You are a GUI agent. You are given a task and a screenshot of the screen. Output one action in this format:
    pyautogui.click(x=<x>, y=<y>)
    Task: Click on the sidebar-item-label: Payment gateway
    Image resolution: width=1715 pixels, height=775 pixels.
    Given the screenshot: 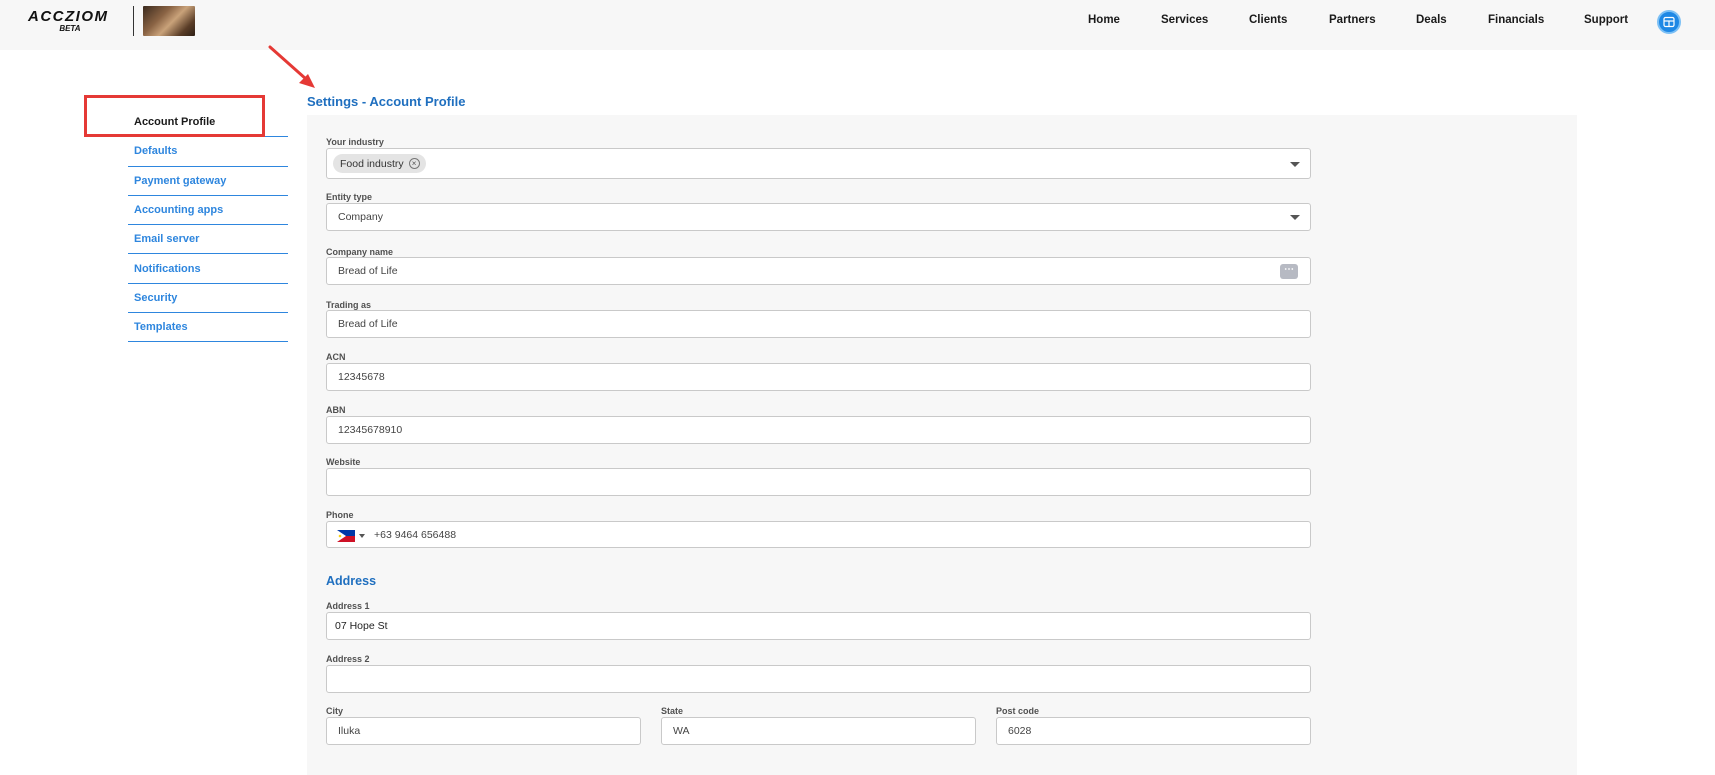 What is the action you would take?
    pyautogui.click(x=180, y=180)
    